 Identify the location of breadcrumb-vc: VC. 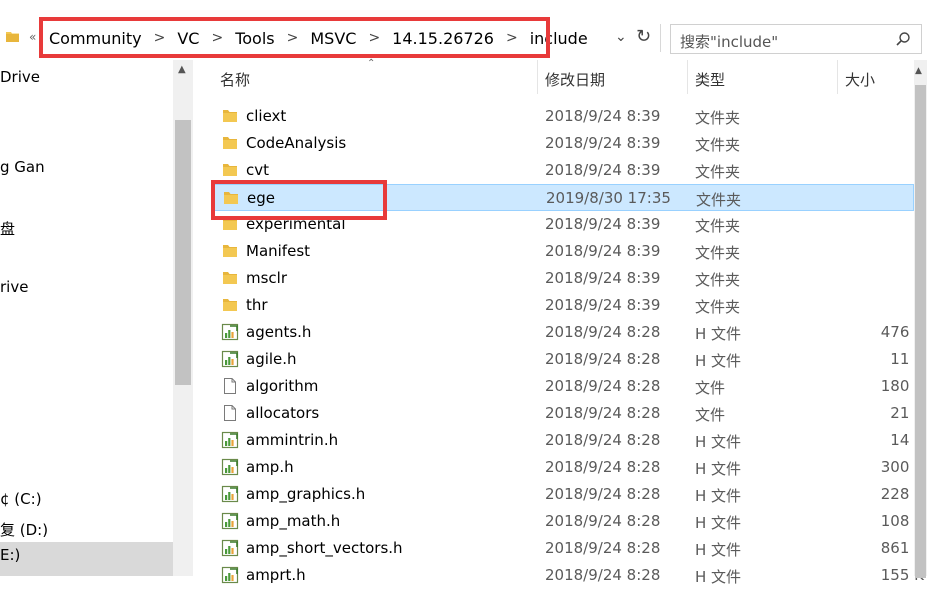
(188, 38).